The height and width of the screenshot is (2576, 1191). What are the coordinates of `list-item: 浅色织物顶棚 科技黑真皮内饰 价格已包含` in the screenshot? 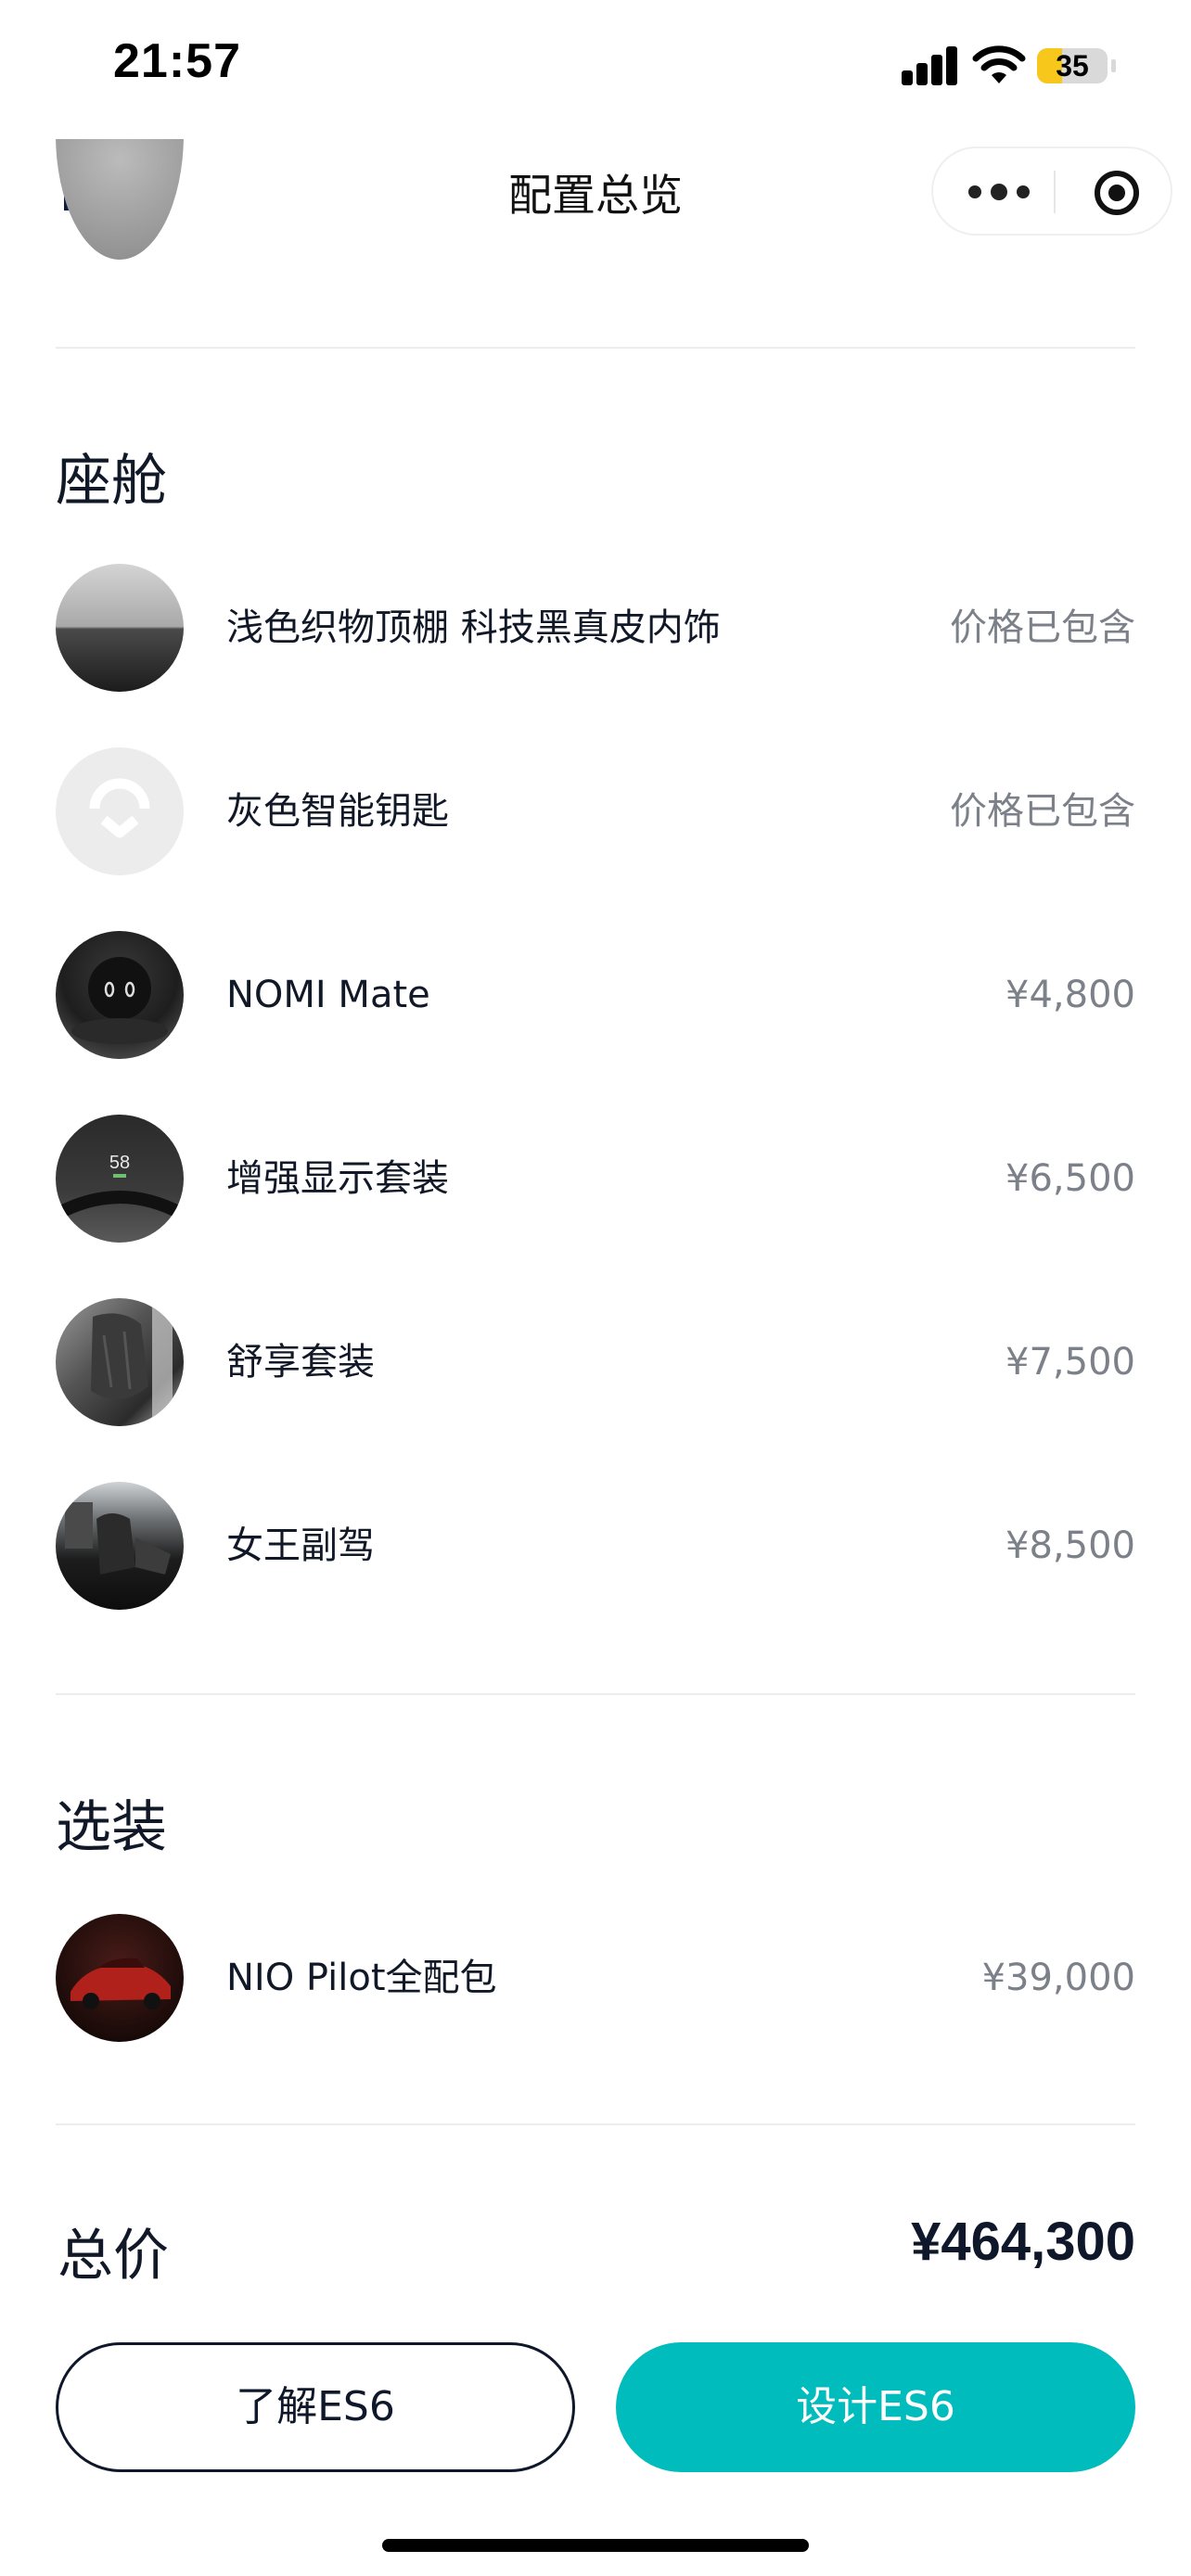 It's located at (595, 628).